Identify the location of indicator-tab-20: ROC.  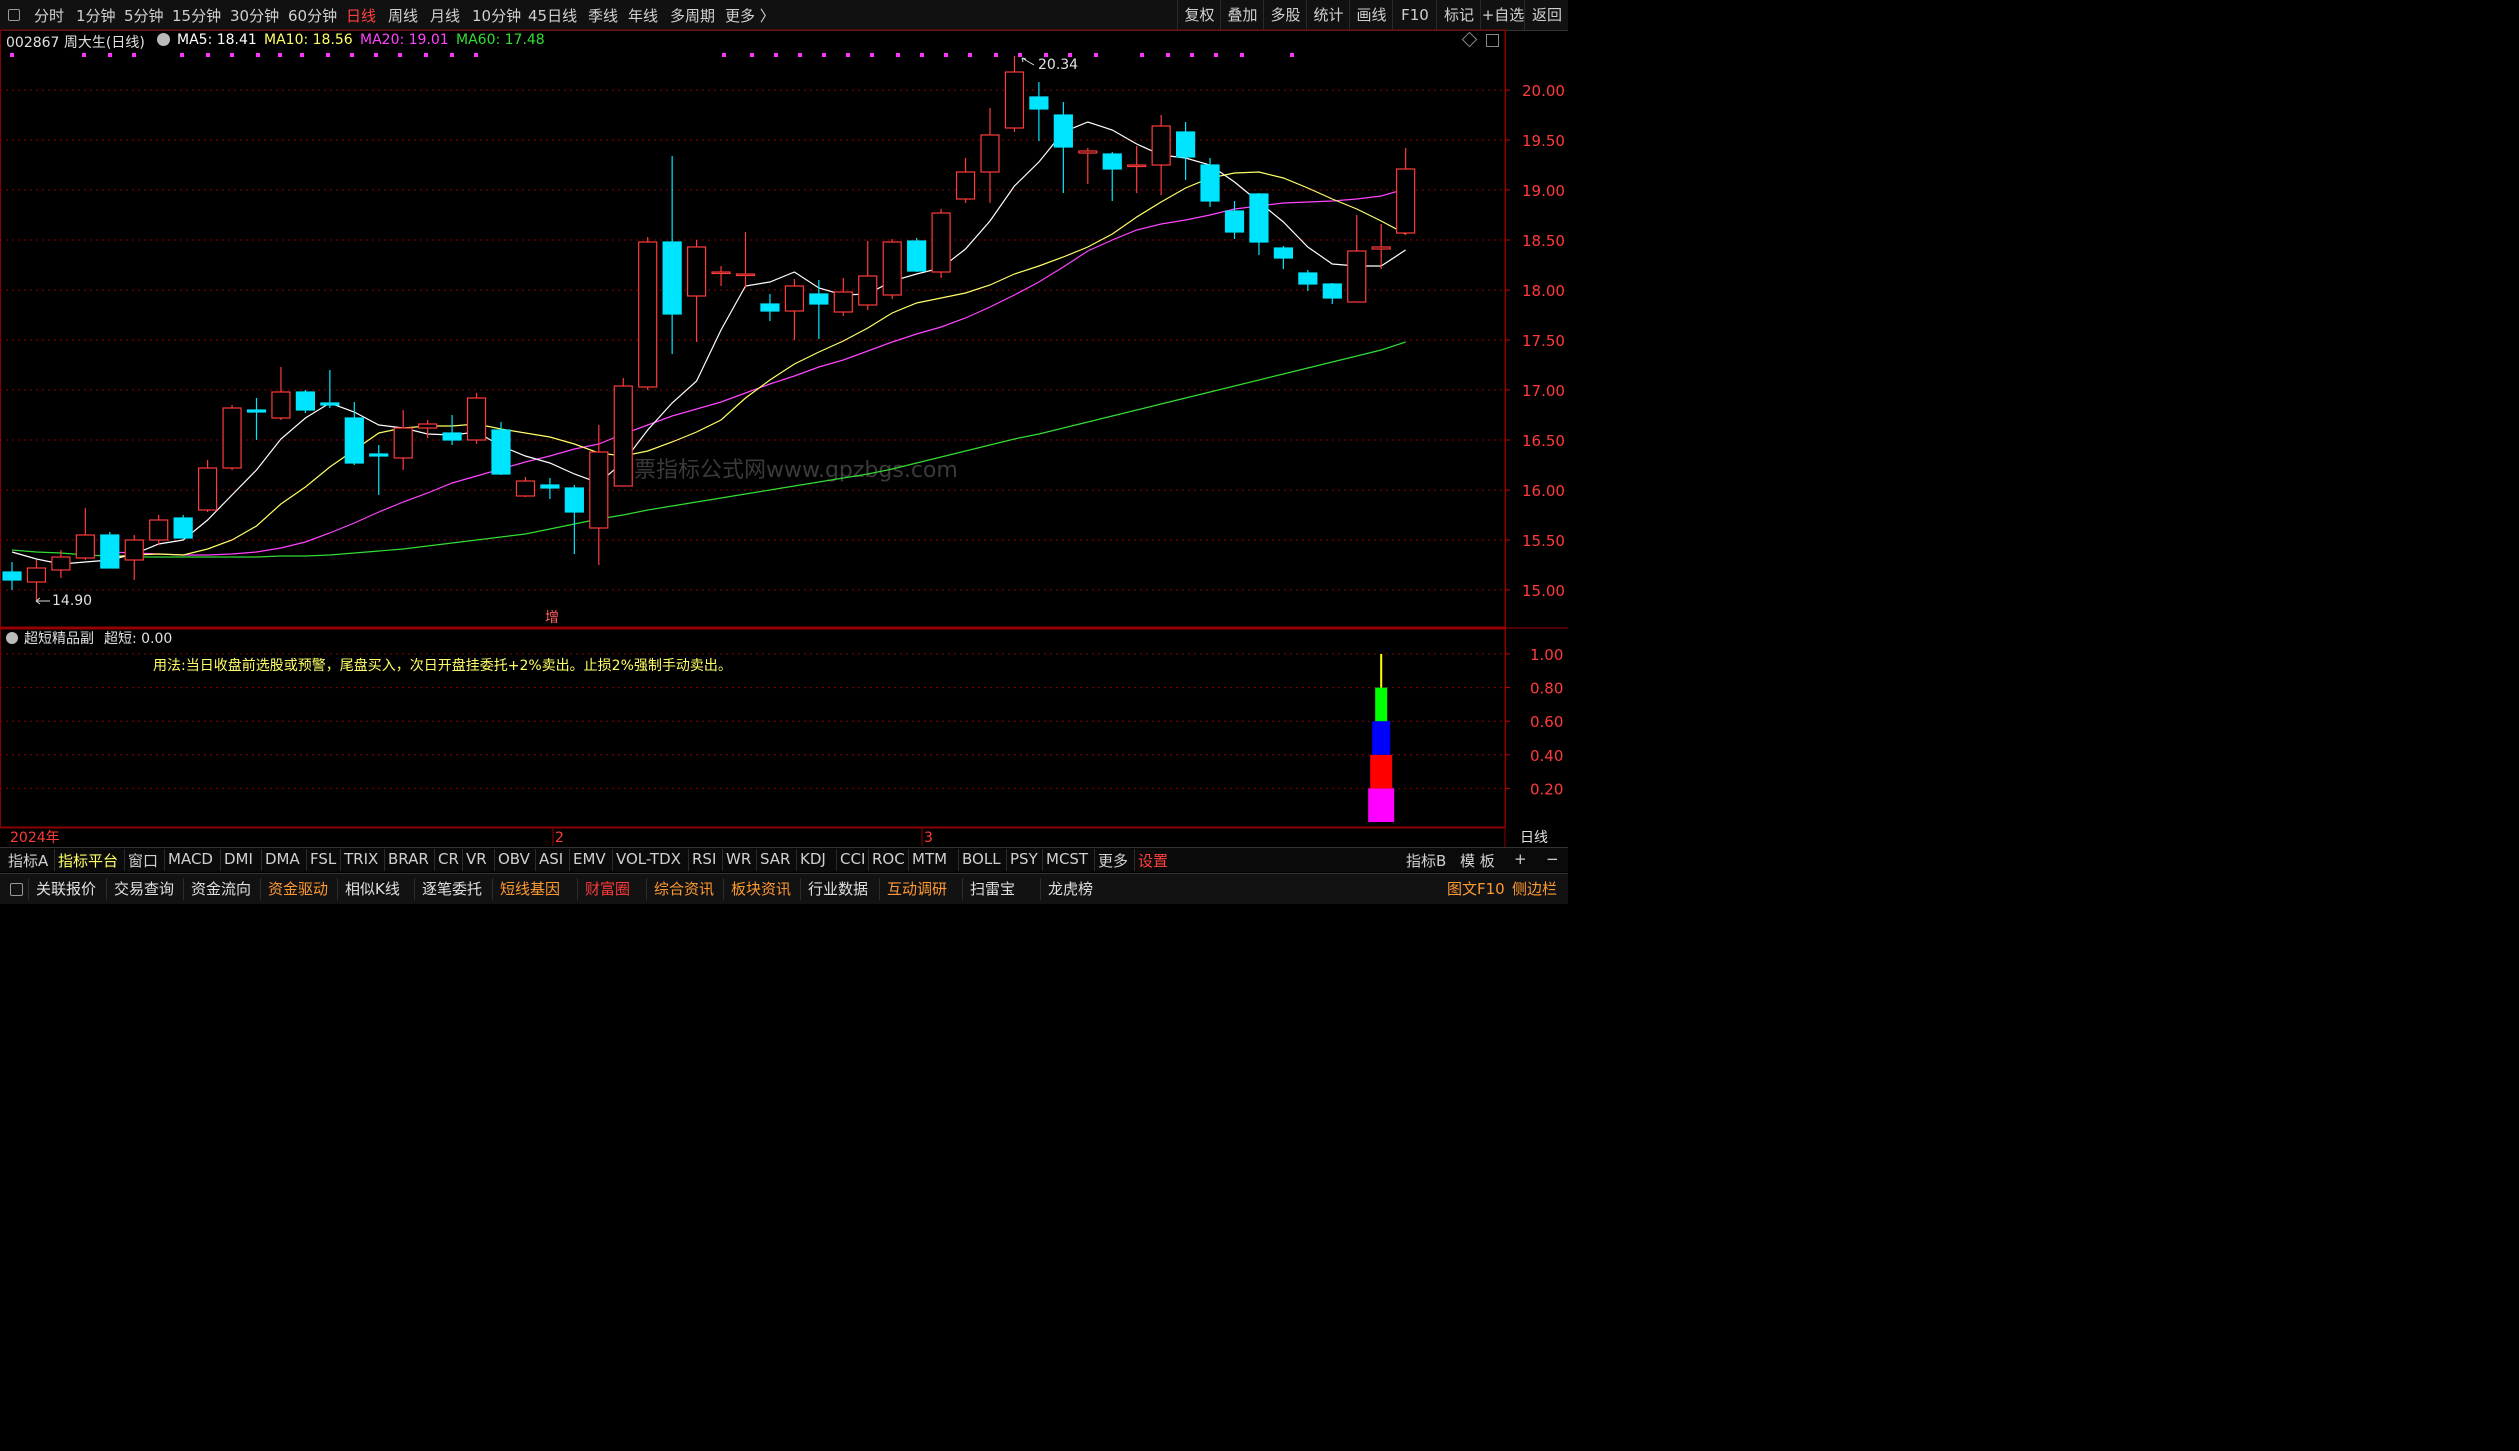
(888, 859).